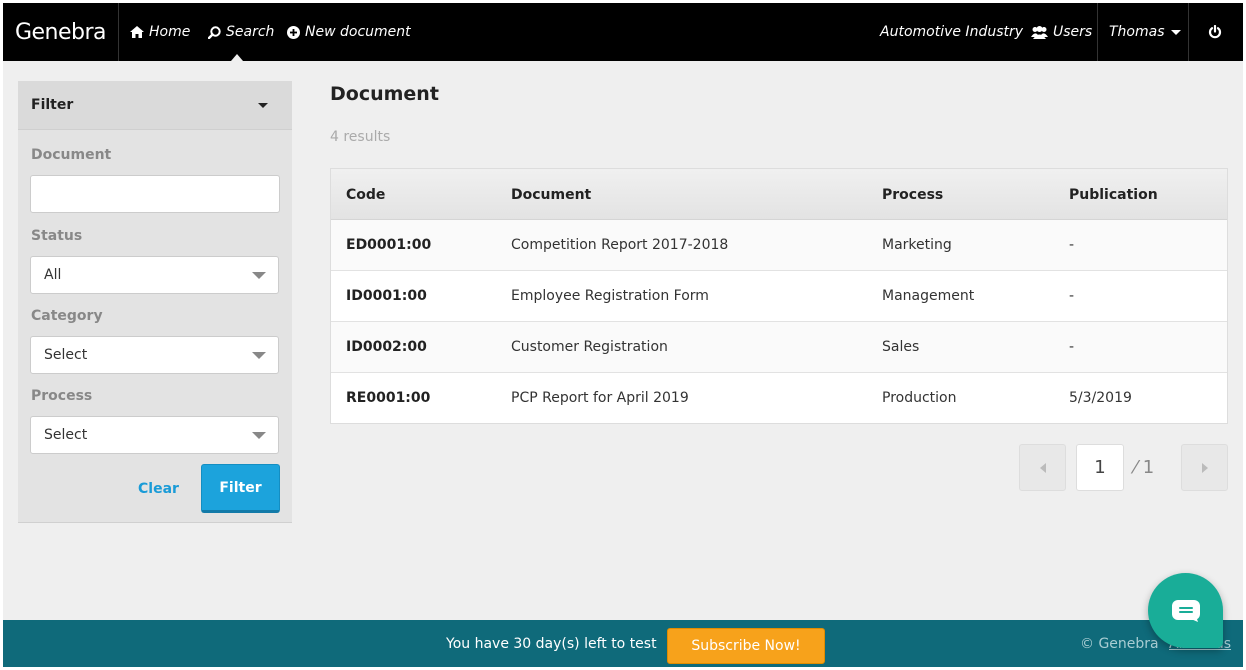  I want to click on nav-search-label: Search, so click(250, 32).